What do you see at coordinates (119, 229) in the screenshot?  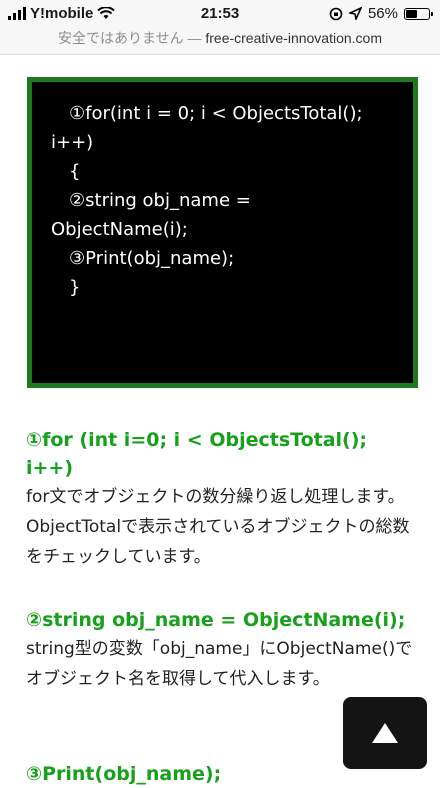 I see `code-line: ObjectName(i);` at bounding box center [119, 229].